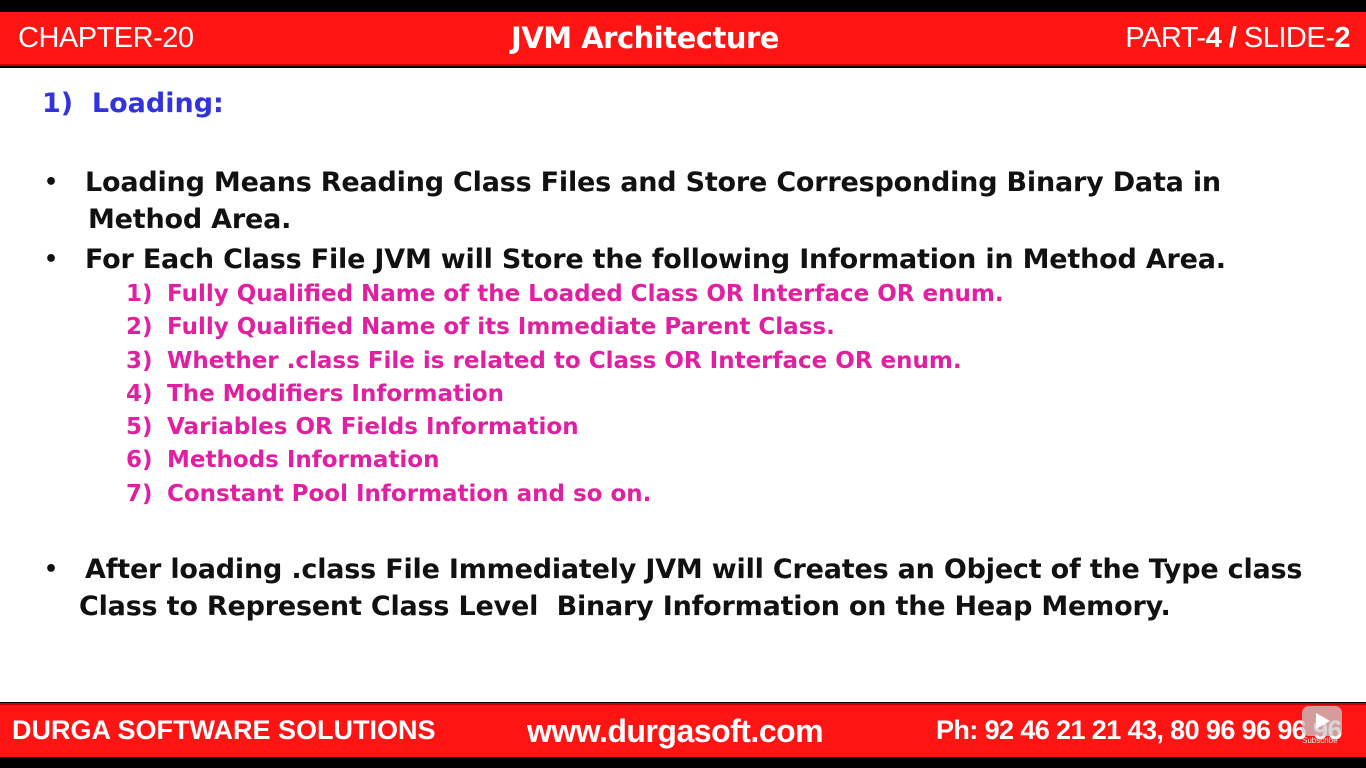 This screenshot has height=768, width=1366. I want to click on bullet-text-continued: Method Area., so click(190, 219).